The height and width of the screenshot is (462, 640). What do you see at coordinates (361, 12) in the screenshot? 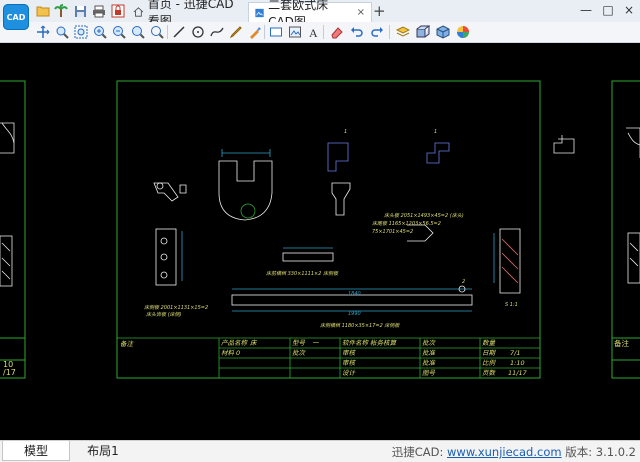
I see `tab-close-icon: ×` at bounding box center [361, 12].